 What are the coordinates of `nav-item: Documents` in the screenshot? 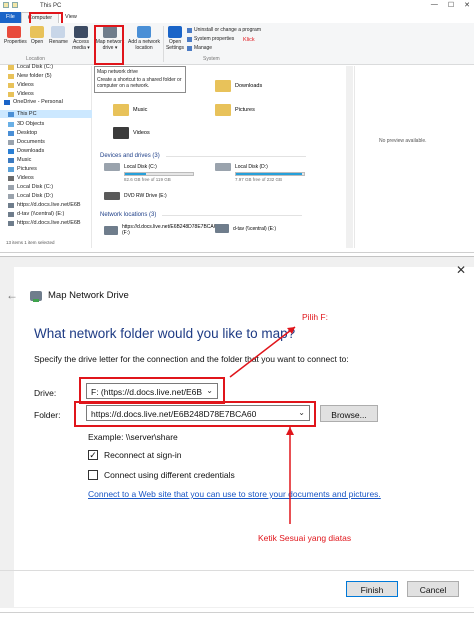 It's located at (26, 142).